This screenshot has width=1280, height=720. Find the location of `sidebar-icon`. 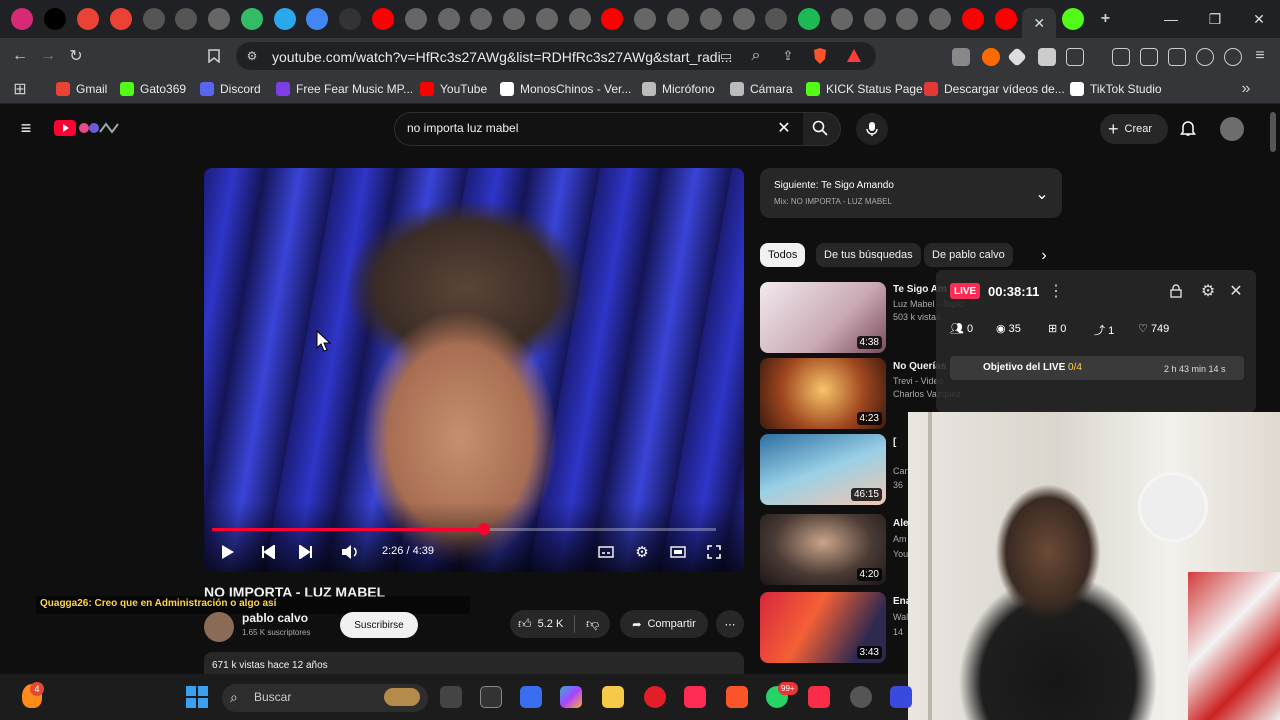

sidebar-icon is located at coordinates (1149, 57).